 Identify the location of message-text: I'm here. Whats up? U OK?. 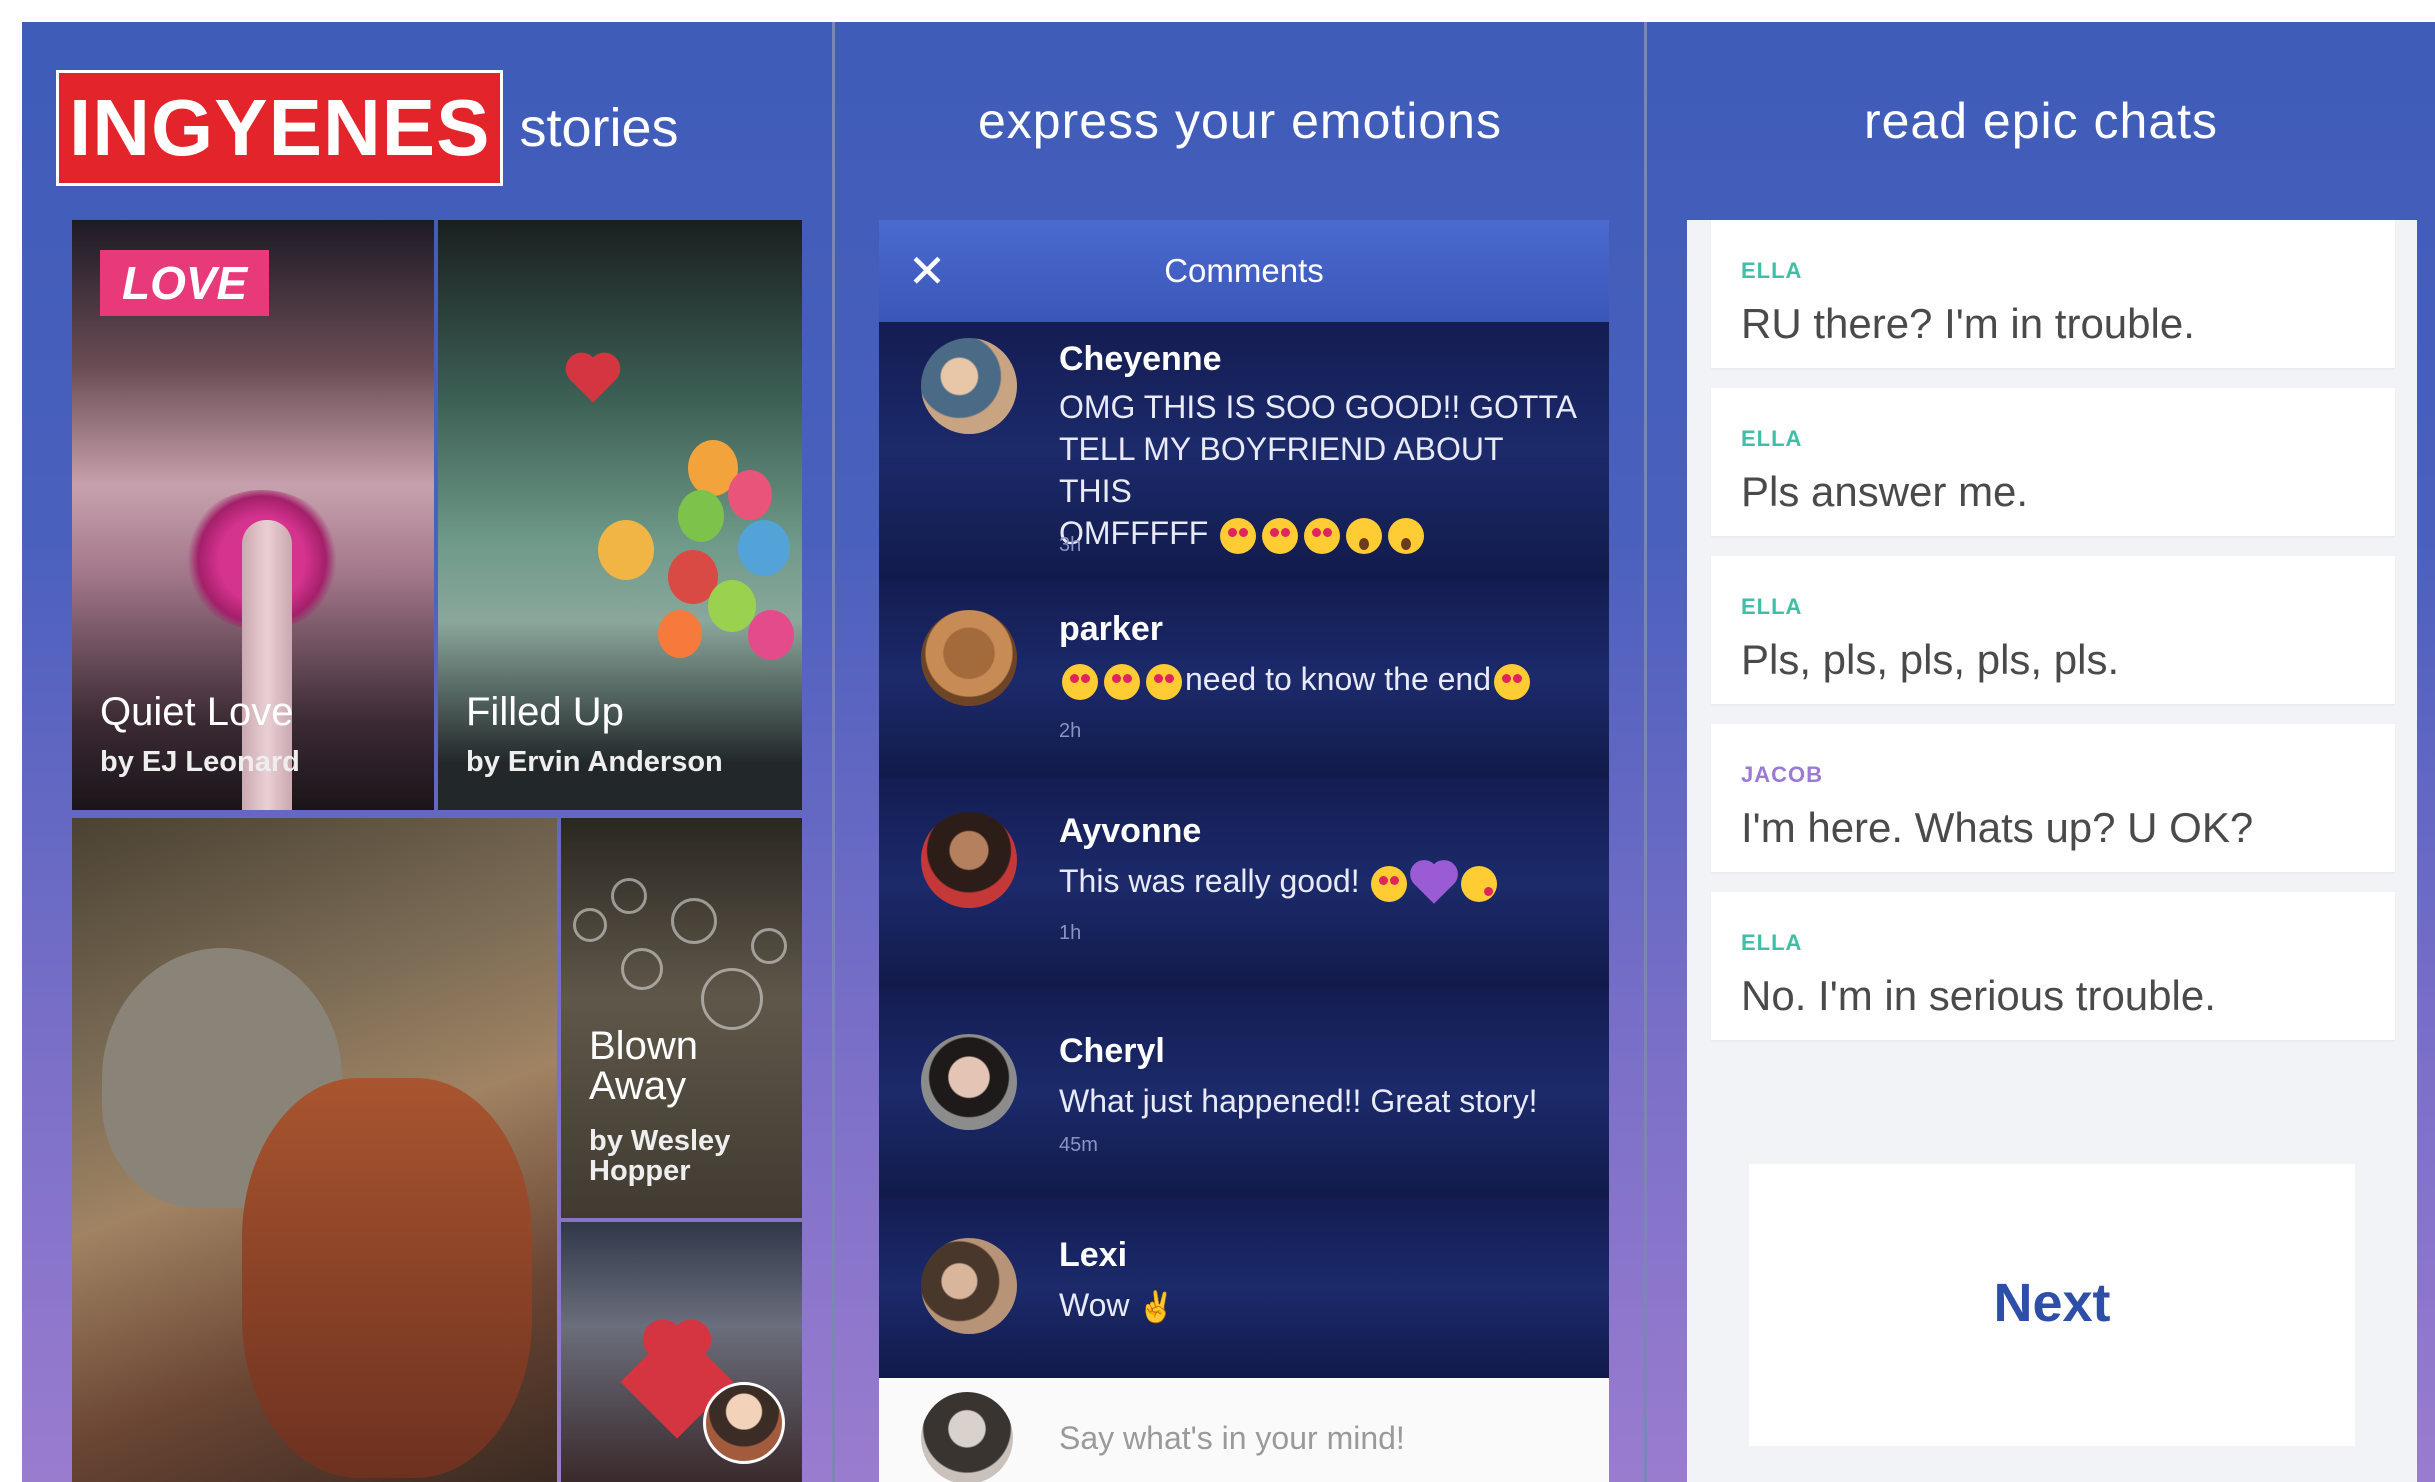
(1997, 827).